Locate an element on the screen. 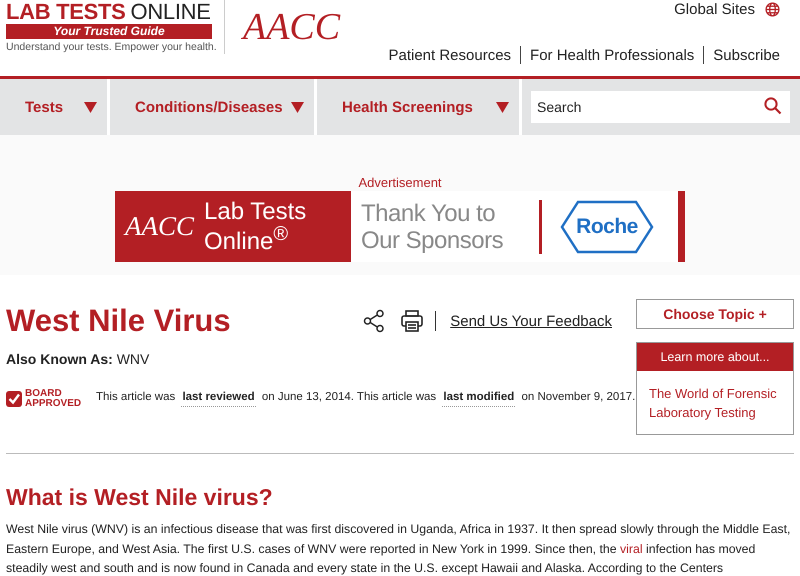 Image resolution: width=800 pixels, height=576 pixels. search-icon is located at coordinates (773, 106).